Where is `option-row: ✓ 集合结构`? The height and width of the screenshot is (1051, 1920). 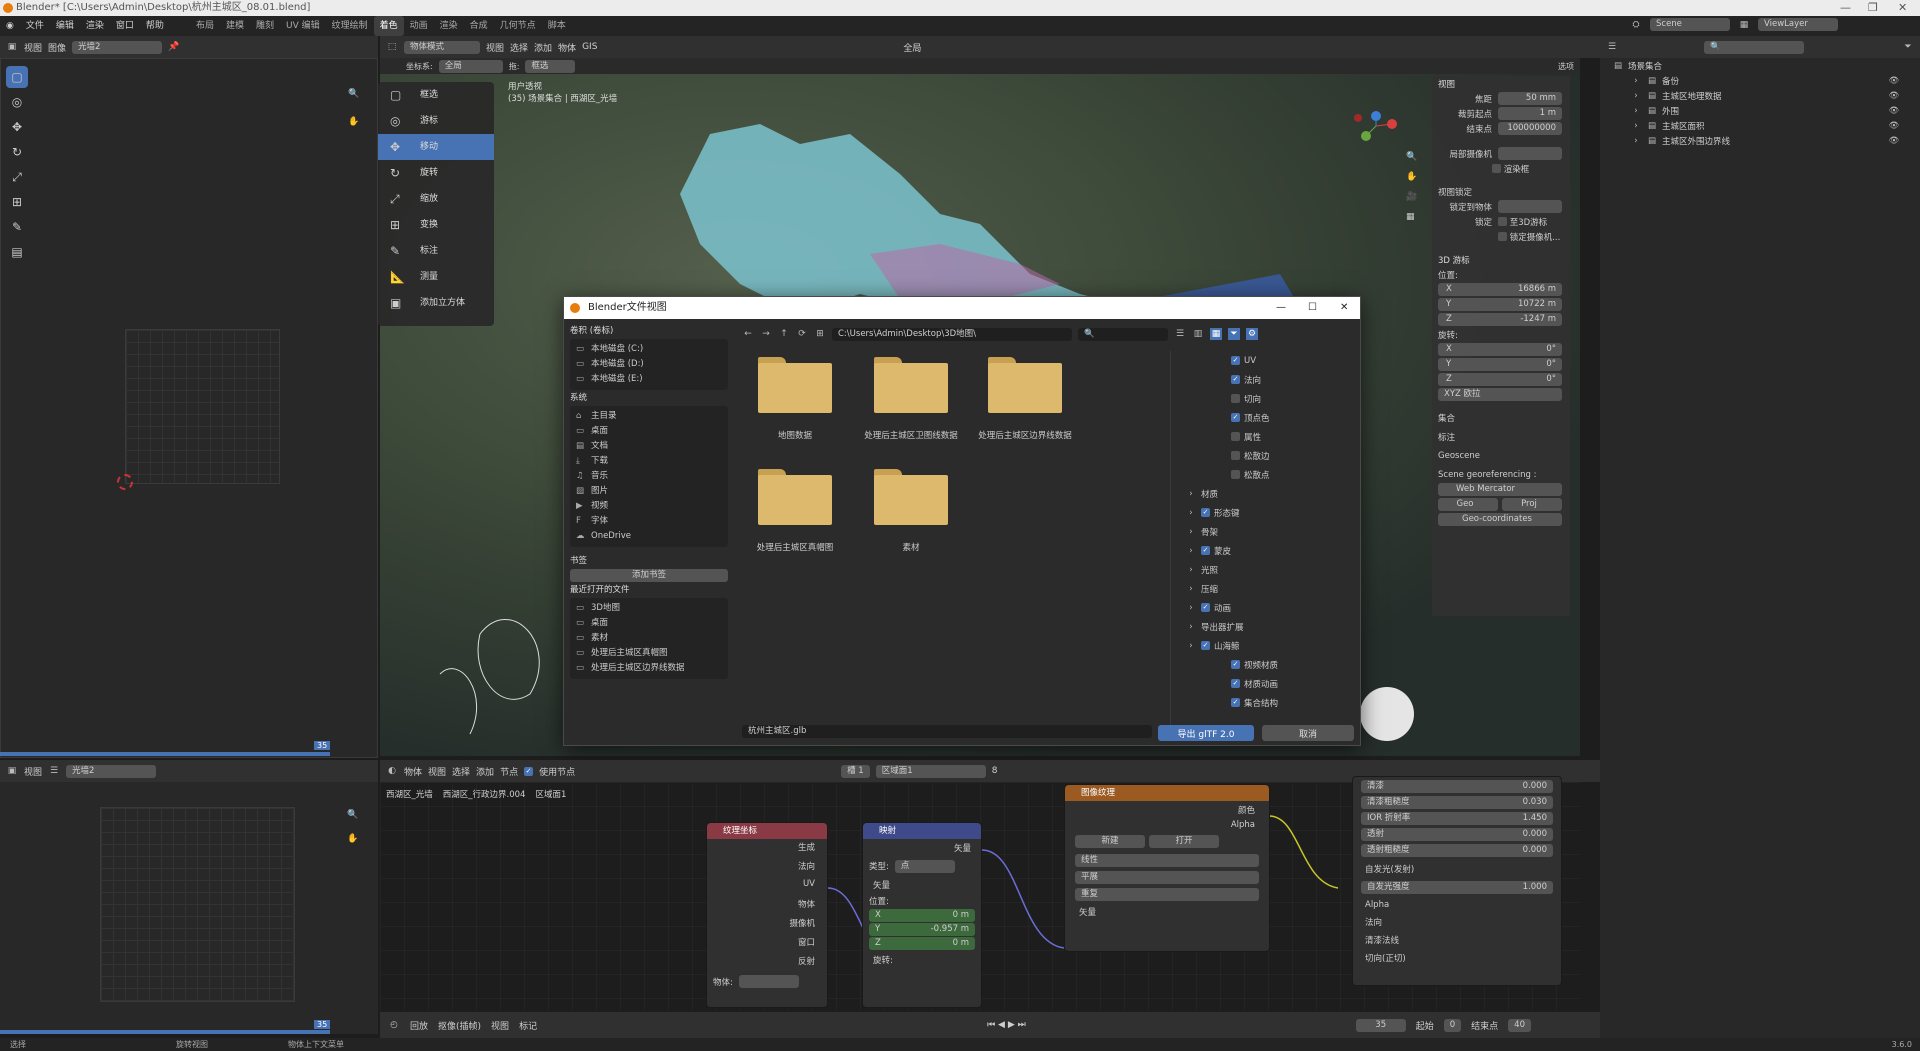
option-row: ✓ 集合结构 is located at coordinates (1263, 702).